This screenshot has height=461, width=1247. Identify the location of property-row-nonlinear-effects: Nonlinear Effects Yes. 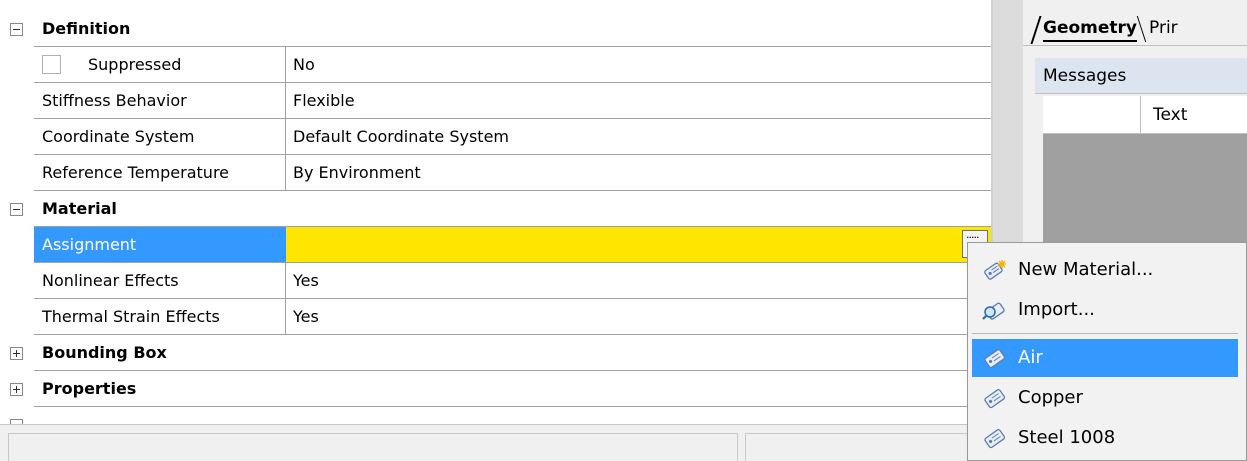
(495, 281).